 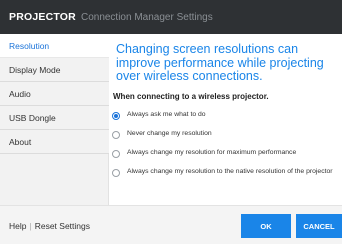 I want to click on sidebar-item-label: USB Dongle, so click(x=32, y=117).